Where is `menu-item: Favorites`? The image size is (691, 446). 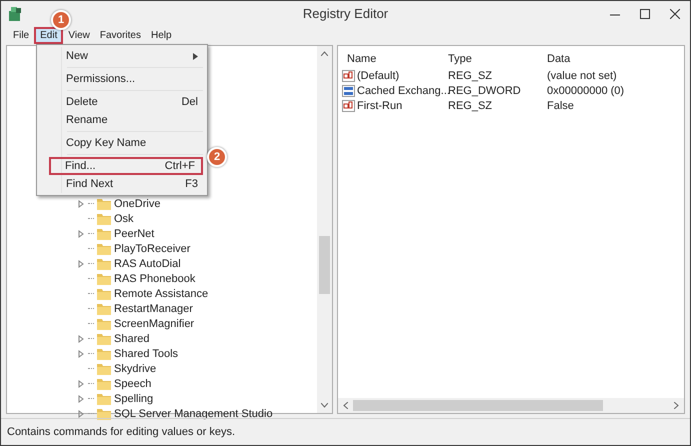 menu-item: Favorites is located at coordinates (120, 35).